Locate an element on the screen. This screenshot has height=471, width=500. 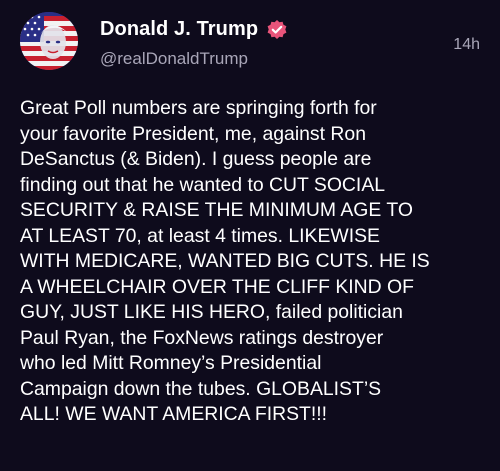
author-row: Donald J. Trump is located at coordinates (194, 29).